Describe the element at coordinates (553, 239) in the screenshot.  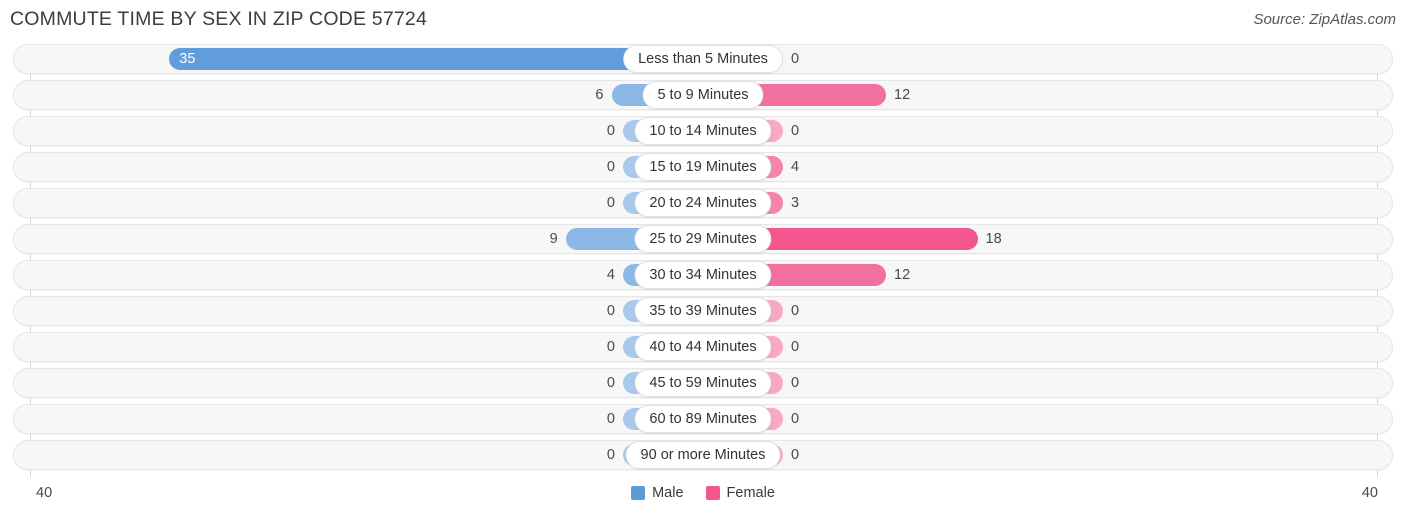
I see `value-label-male: 9` at that location.